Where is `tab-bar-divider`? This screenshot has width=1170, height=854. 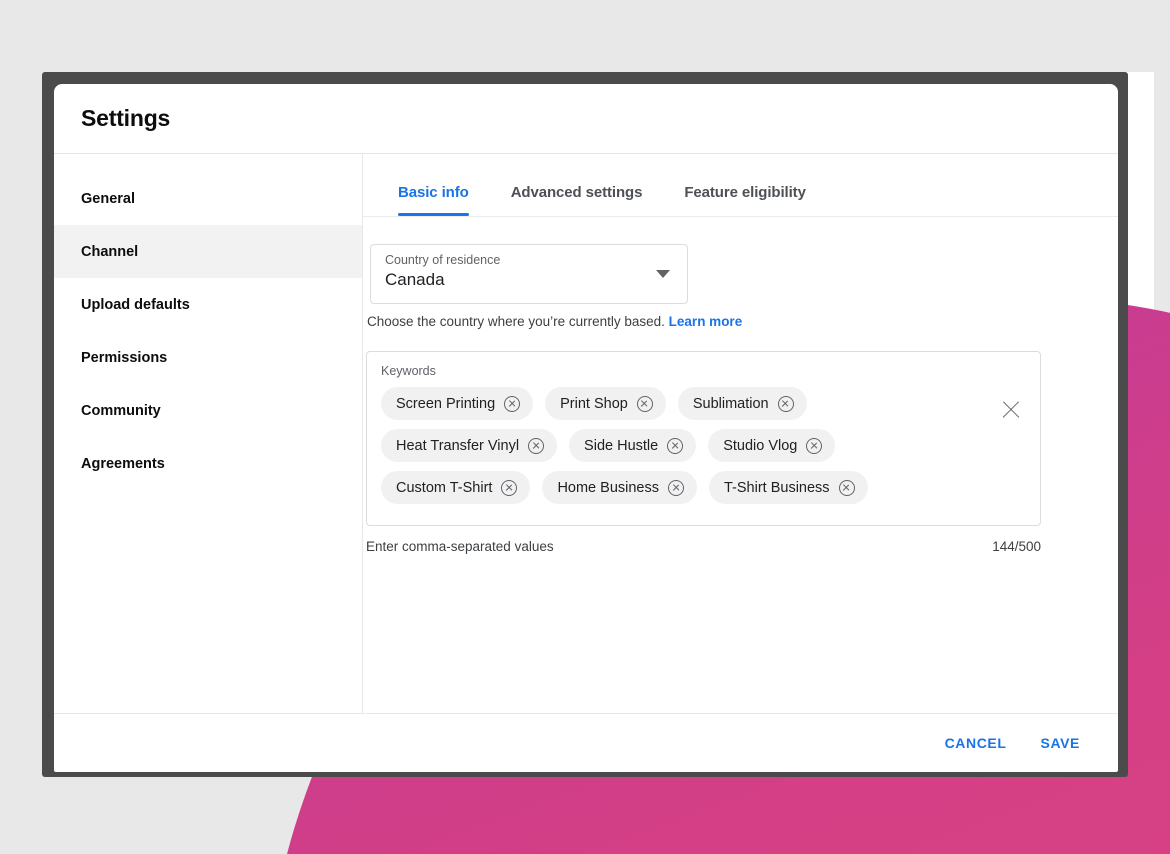
tab-bar-divider is located at coordinates (740, 216).